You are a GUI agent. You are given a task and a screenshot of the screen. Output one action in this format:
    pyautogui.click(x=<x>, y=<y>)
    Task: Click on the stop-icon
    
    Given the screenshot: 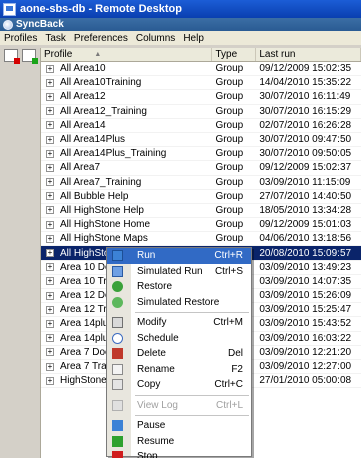 What is the action you would take?
    pyautogui.click(x=117, y=454)
    